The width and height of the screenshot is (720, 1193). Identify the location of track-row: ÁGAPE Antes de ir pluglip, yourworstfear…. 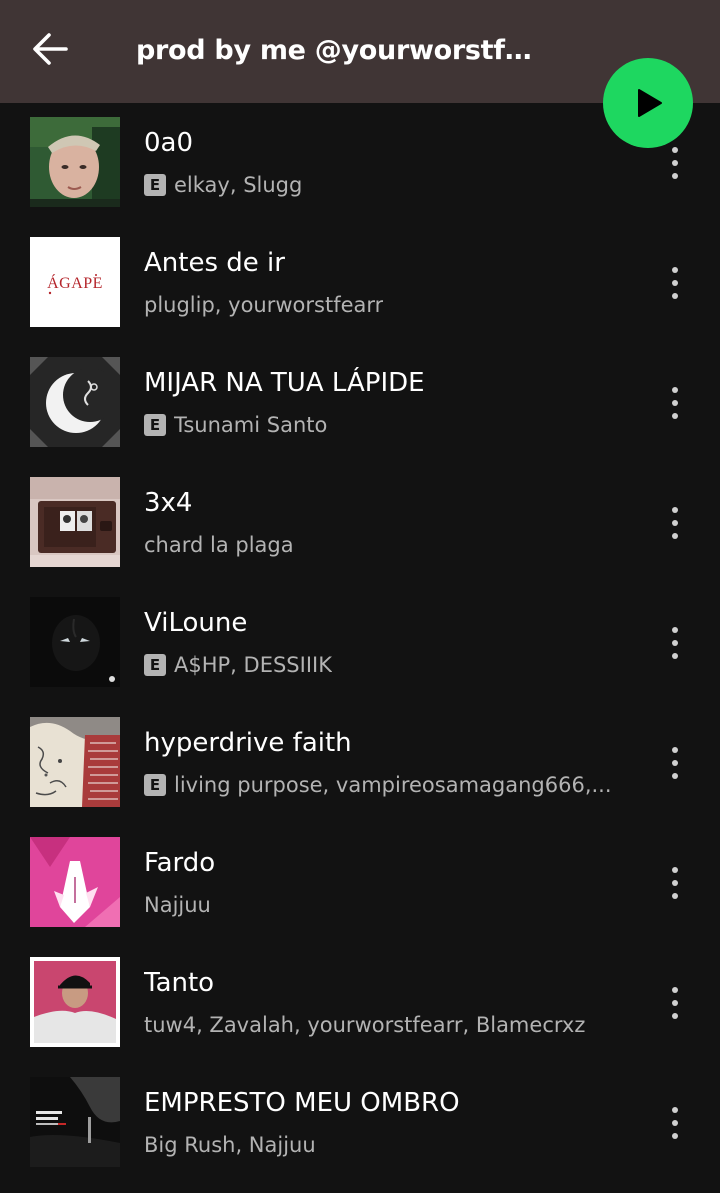
(360, 283).